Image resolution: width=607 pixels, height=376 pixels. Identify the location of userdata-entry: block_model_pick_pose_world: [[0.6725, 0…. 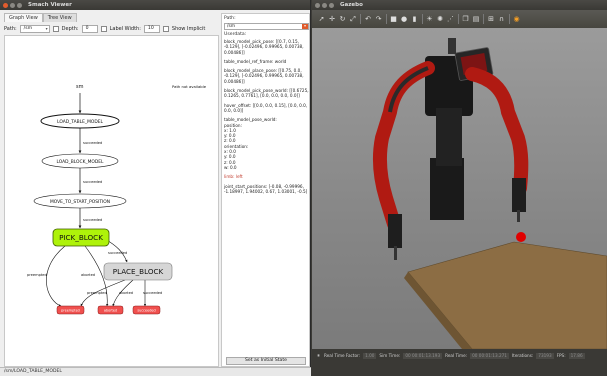
(266, 93).